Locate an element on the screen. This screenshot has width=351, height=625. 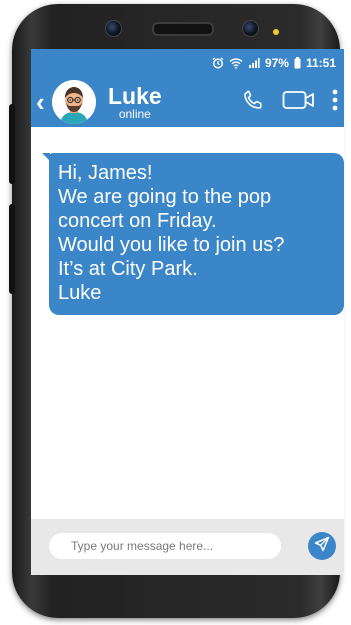
message-line: concert on Friday. is located at coordinates (137, 221).